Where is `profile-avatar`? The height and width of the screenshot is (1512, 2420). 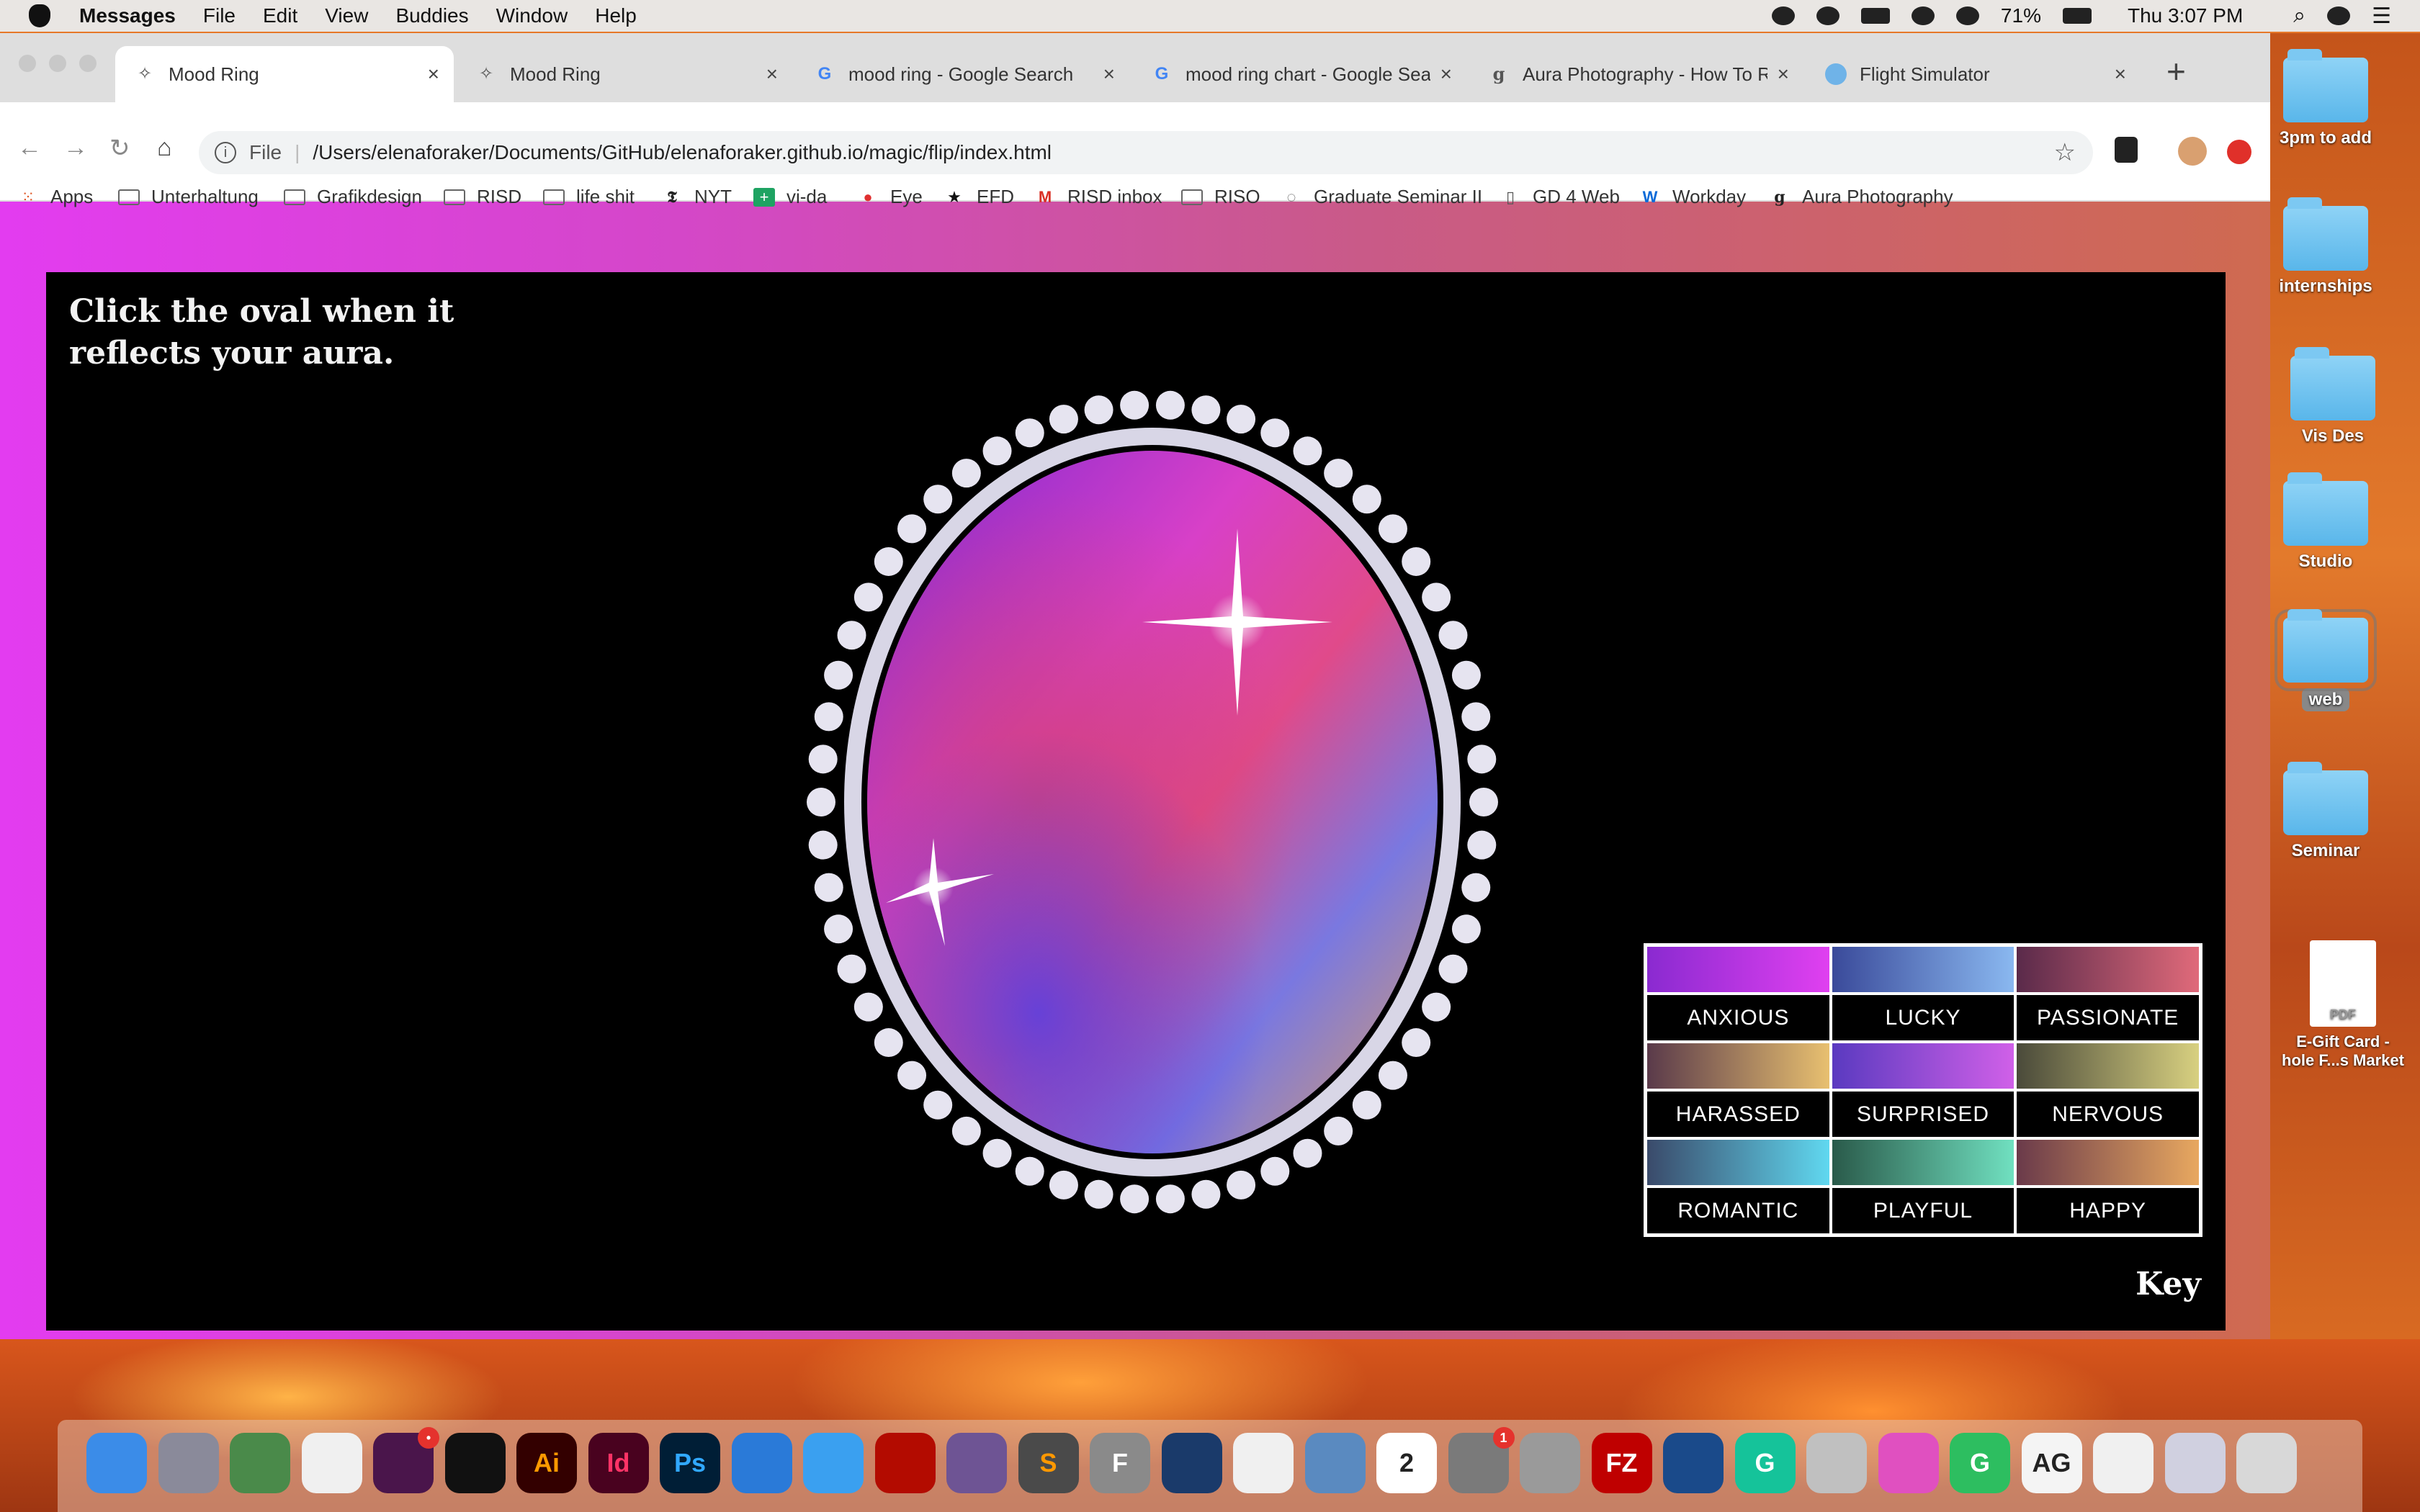
profile-avatar is located at coordinates (2192, 151).